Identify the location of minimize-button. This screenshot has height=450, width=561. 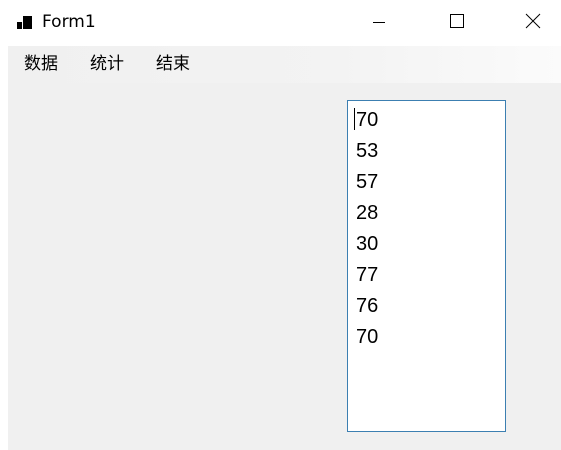
(379, 23).